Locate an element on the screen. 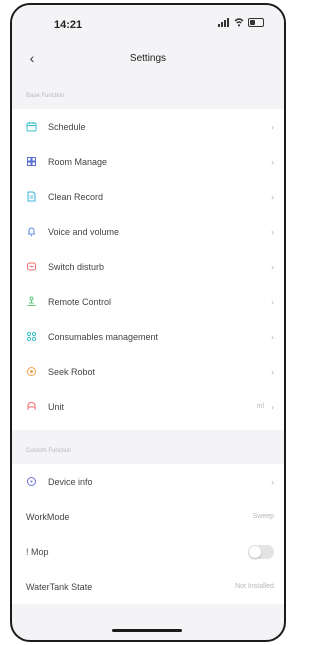  status-icons is located at coordinates (241, 22).